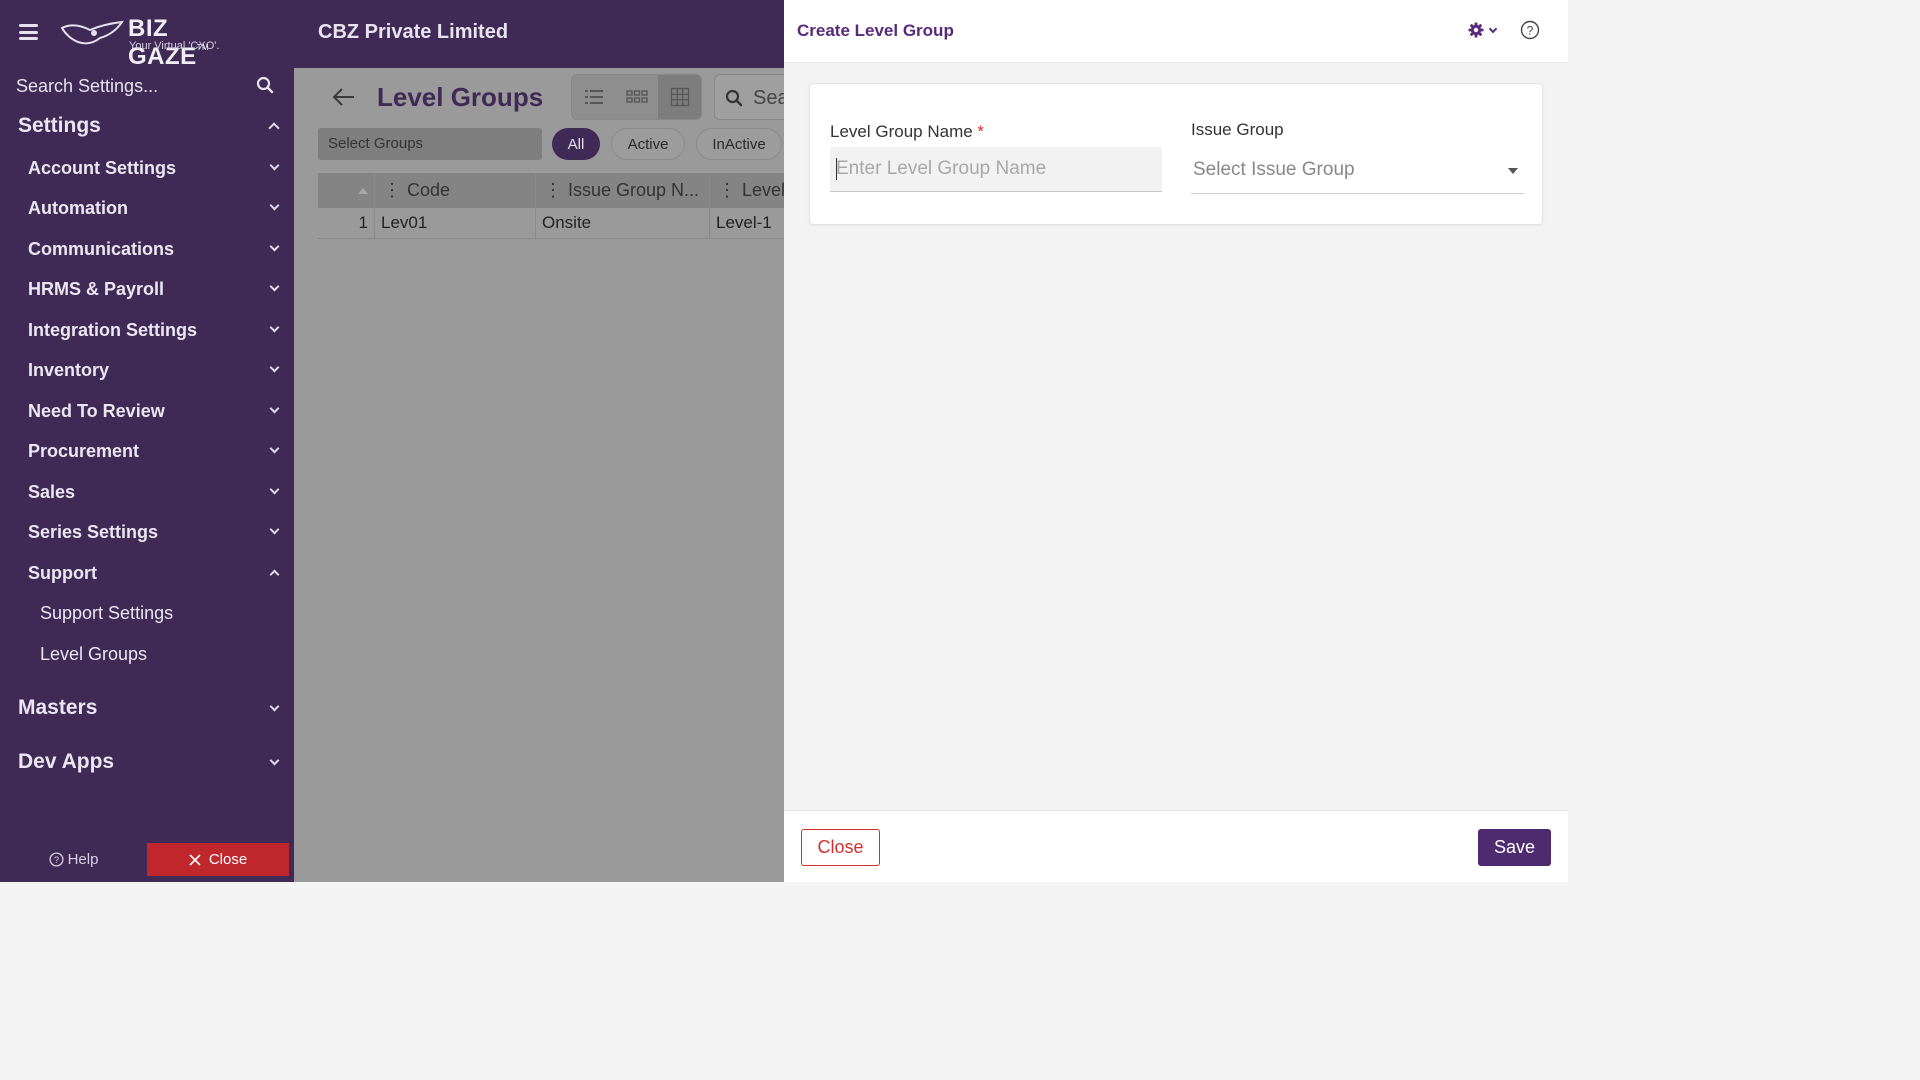 Image resolution: width=1920 pixels, height=1080 pixels. I want to click on cell-level: Level-1, so click(744, 222).